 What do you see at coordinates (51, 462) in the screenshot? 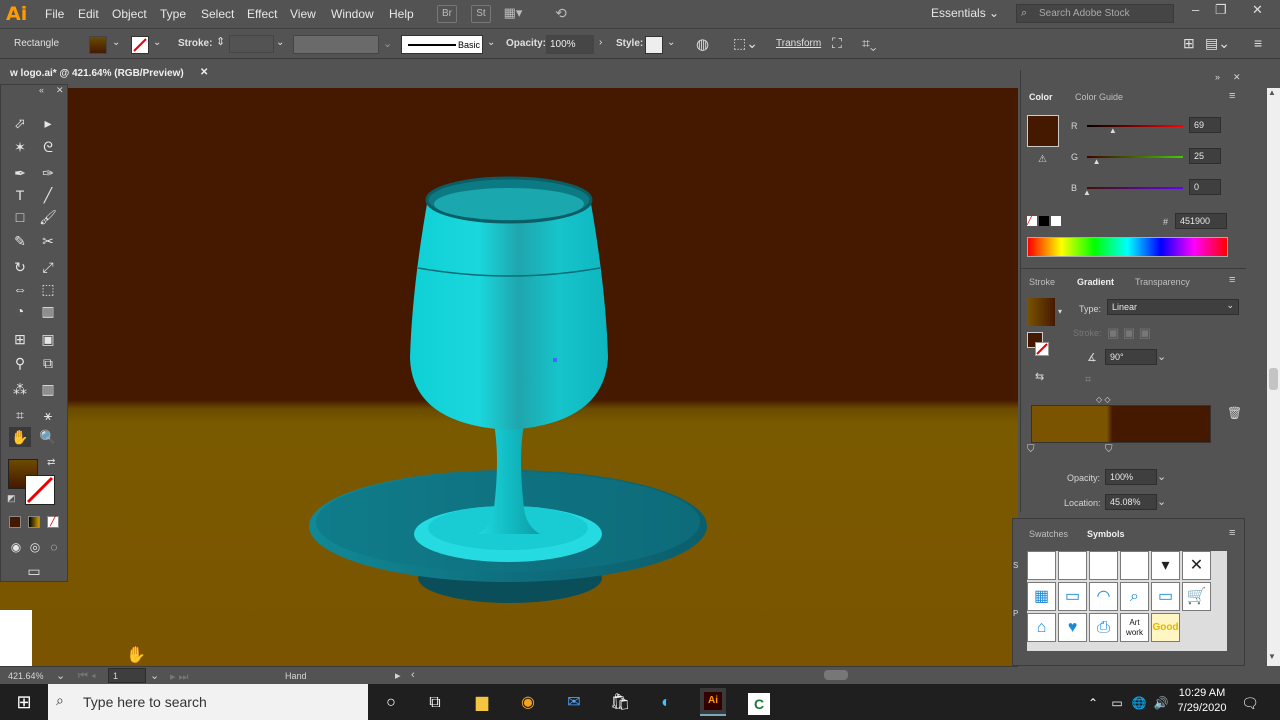
I see `swap-colors-icon: ⇄` at bounding box center [51, 462].